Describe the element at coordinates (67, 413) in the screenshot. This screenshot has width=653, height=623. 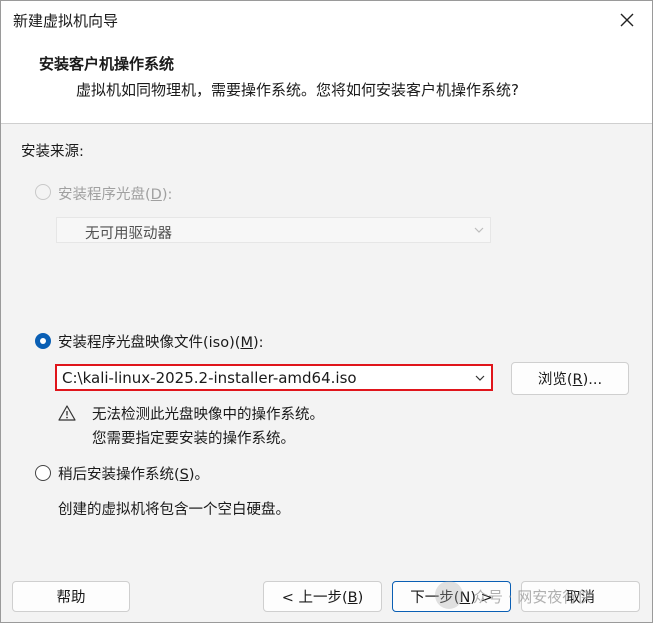
I see `warning-icon` at that location.